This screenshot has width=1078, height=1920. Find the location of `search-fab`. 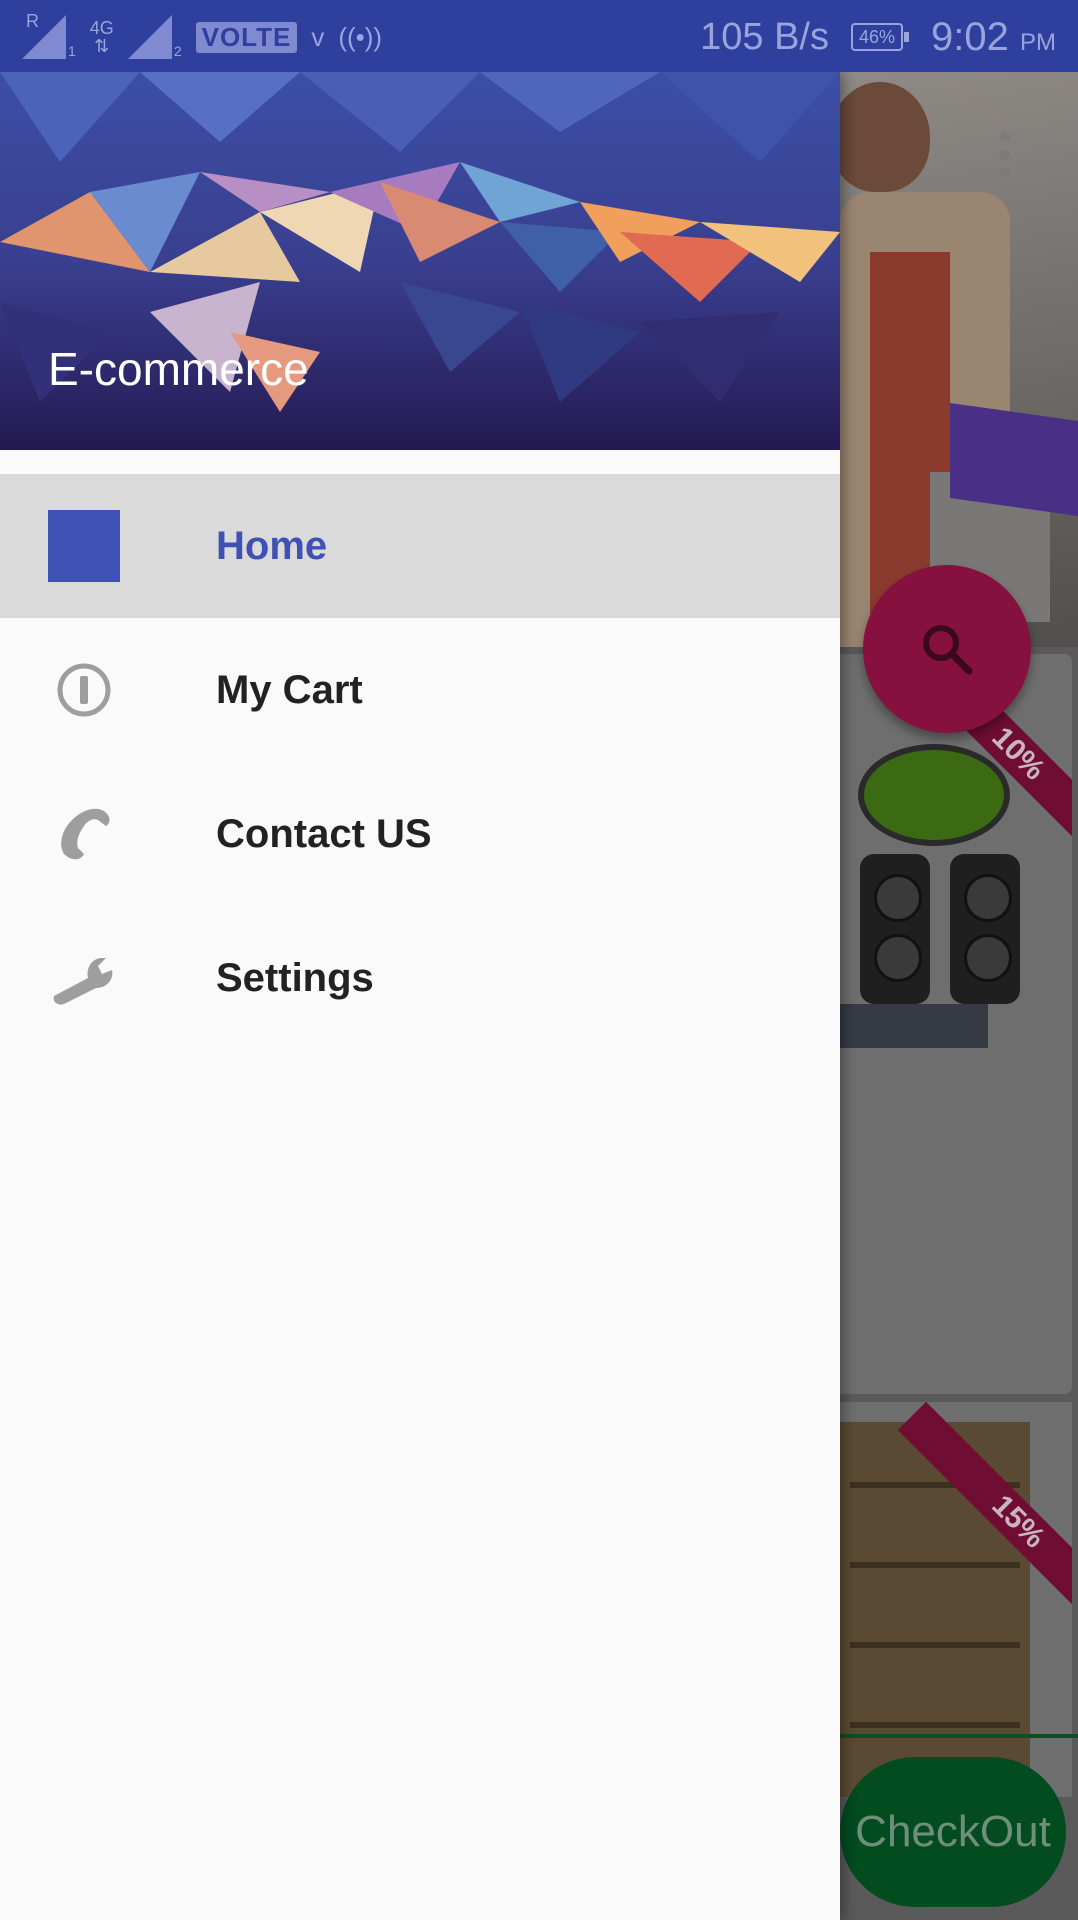

search-fab is located at coordinates (947, 649).